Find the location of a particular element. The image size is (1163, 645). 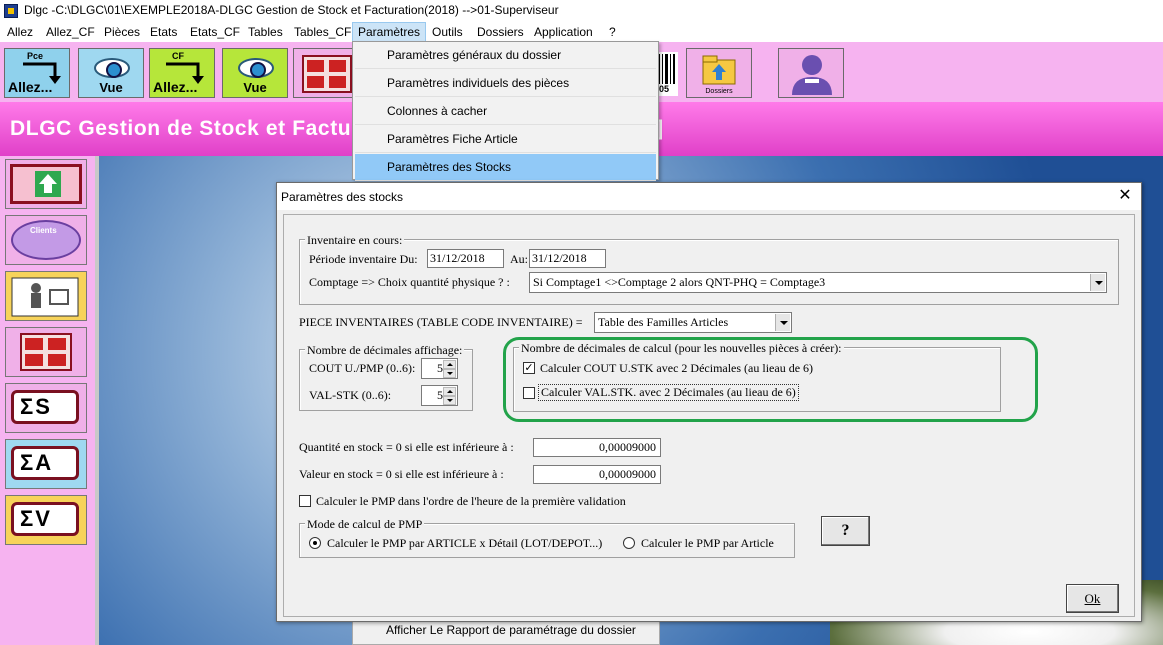

dossiers-caption: Dossiers is located at coordinates (719, 91).